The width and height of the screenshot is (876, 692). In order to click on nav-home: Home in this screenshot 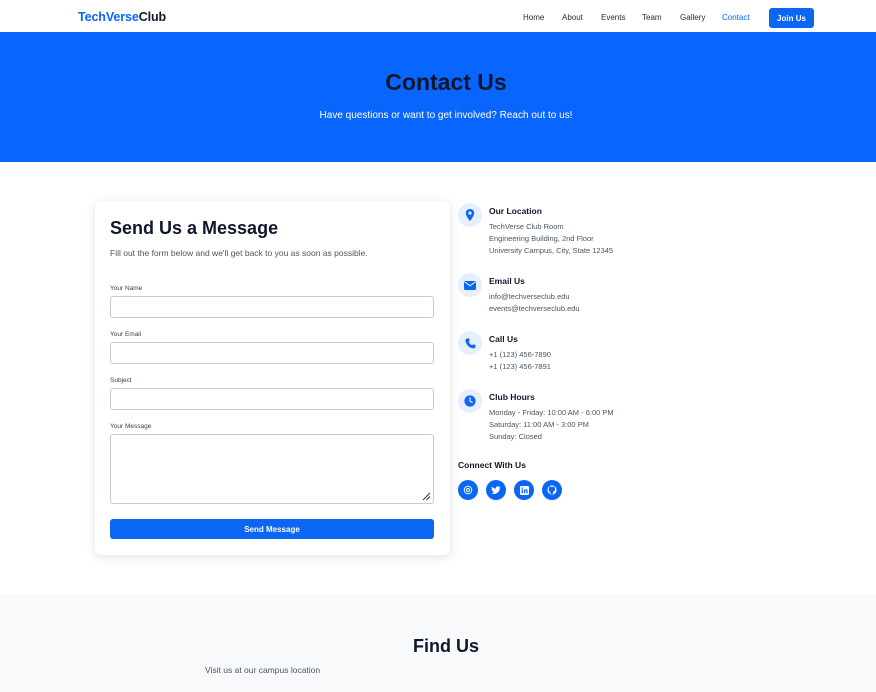, I will do `click(533, 17)`.